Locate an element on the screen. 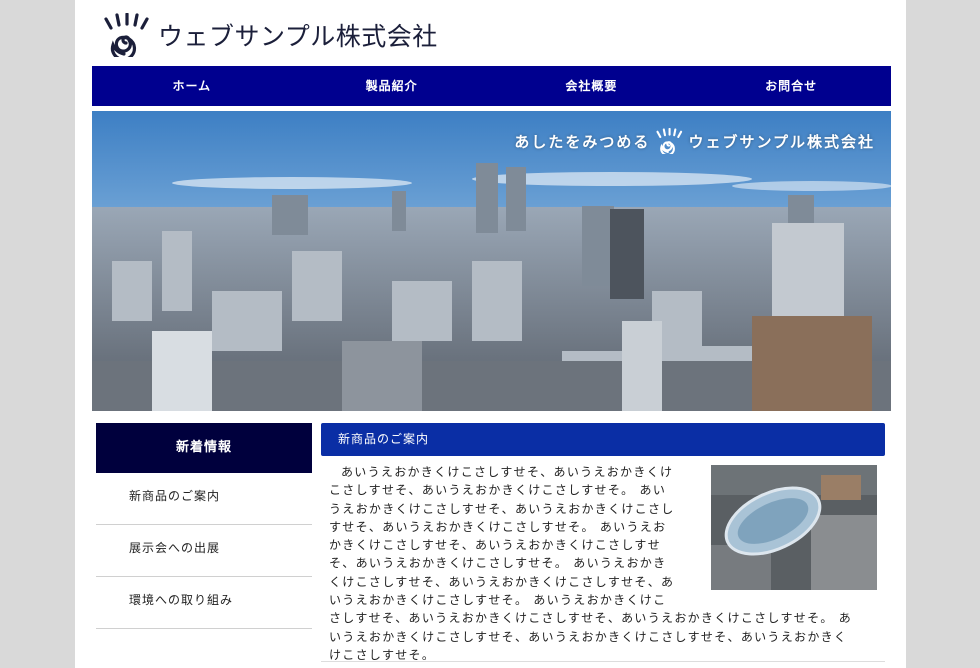 The image size is (980, 668). nav-home: ホーム is located at coordinates (192, 86).